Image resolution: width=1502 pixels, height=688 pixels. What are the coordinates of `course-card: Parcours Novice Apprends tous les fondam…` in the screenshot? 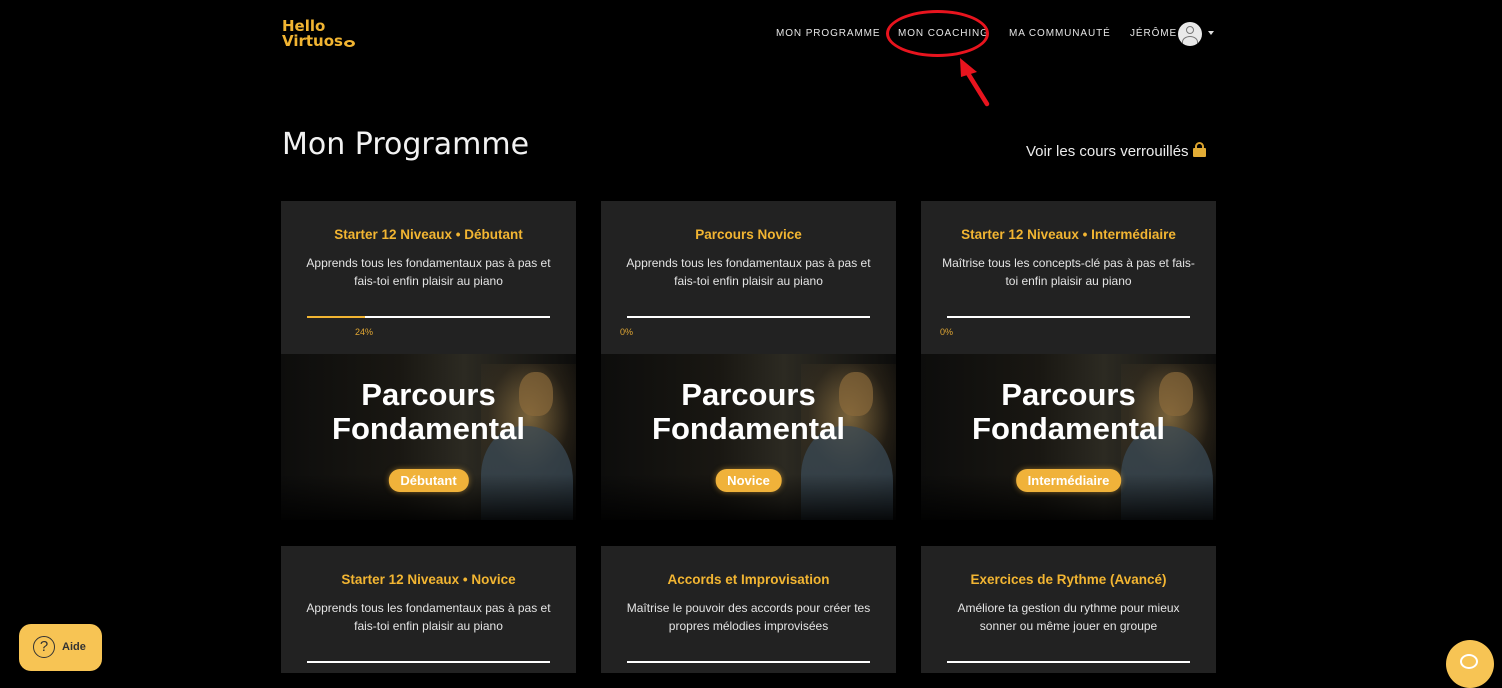 It's located at (748, 360).